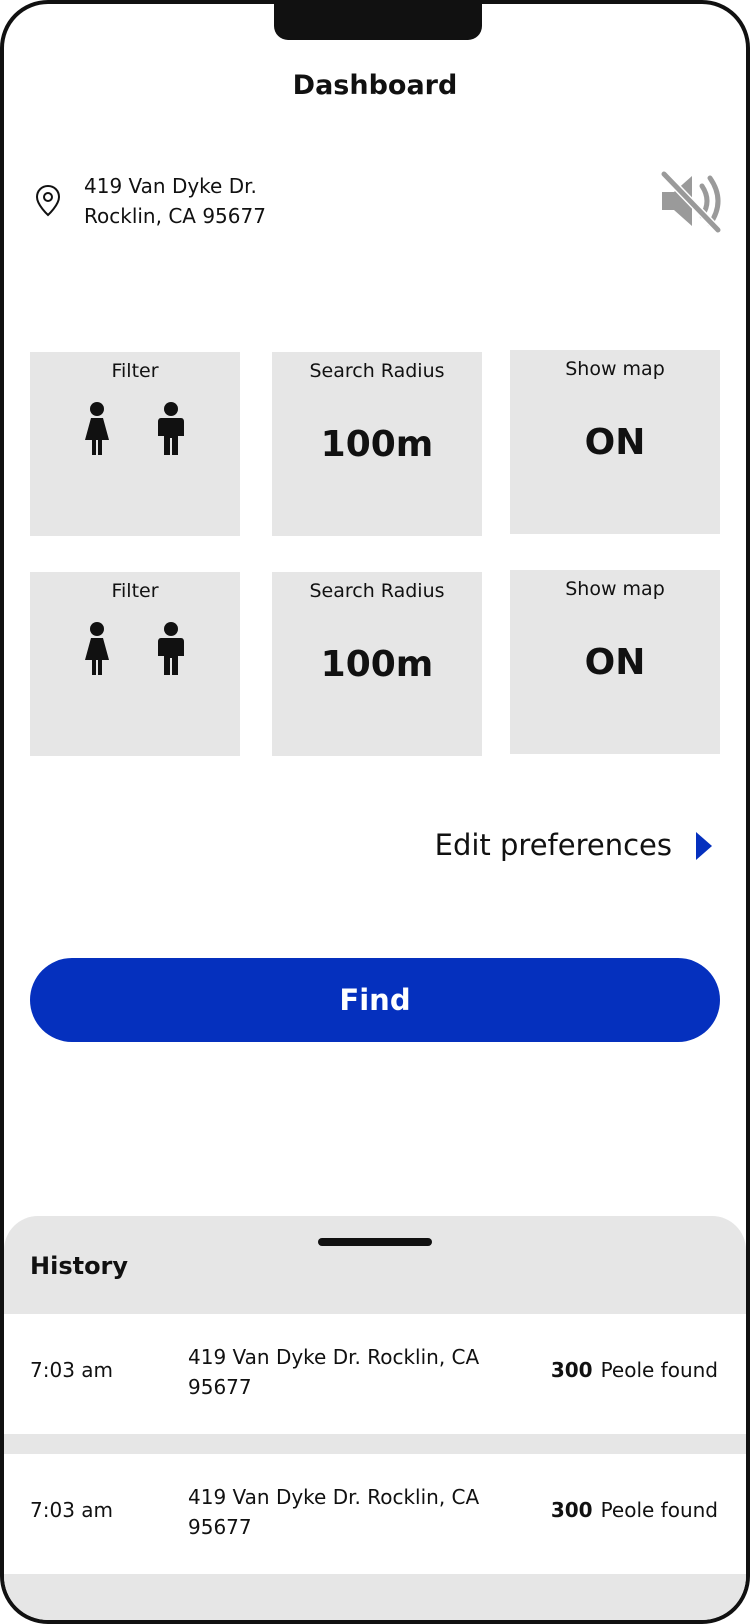  I want to click on find-button: Find, so click(375, 1000).